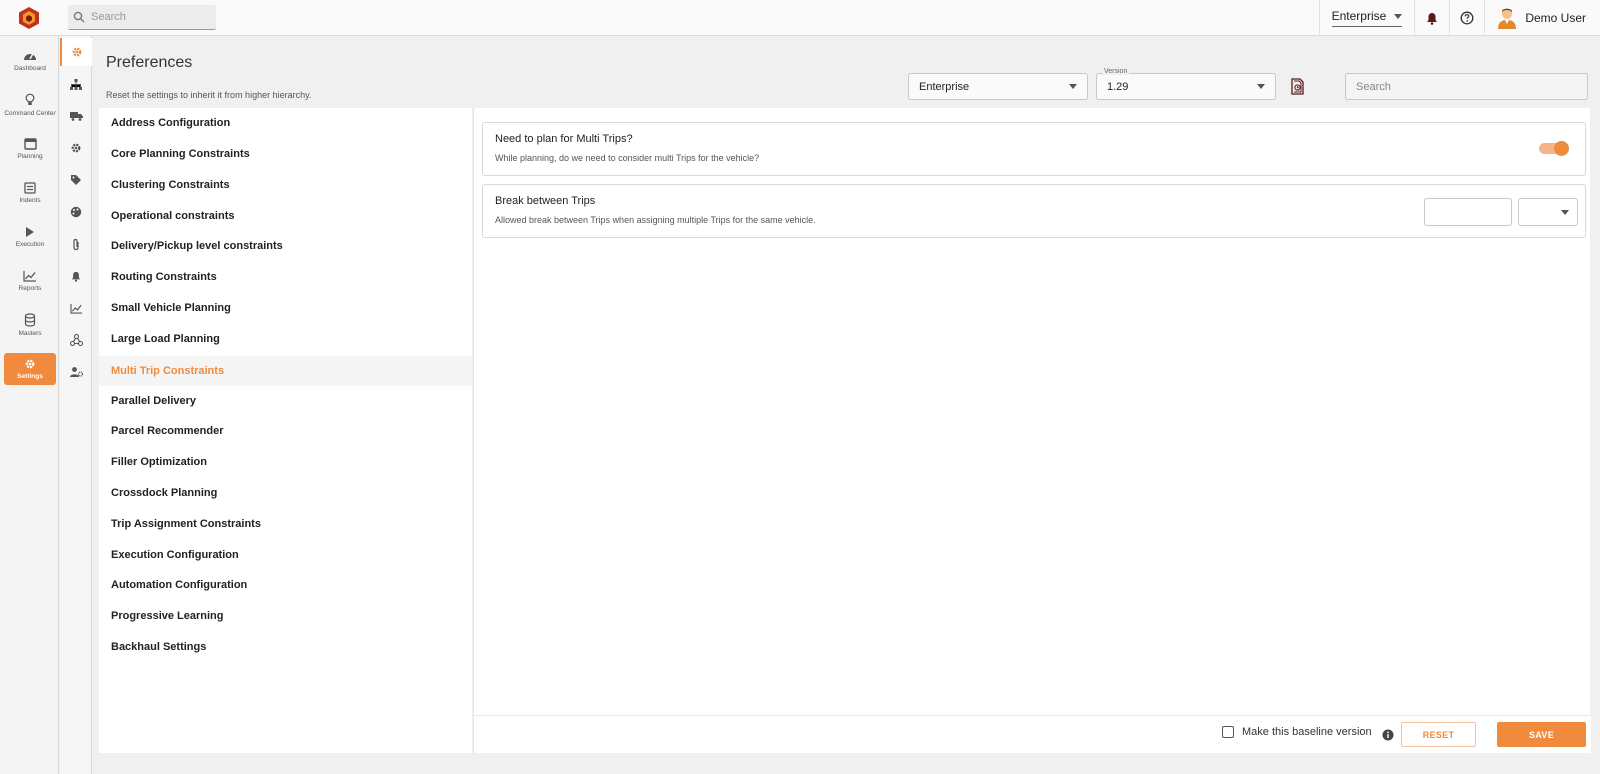  I want to click on palette-icon, so click(76, 212).